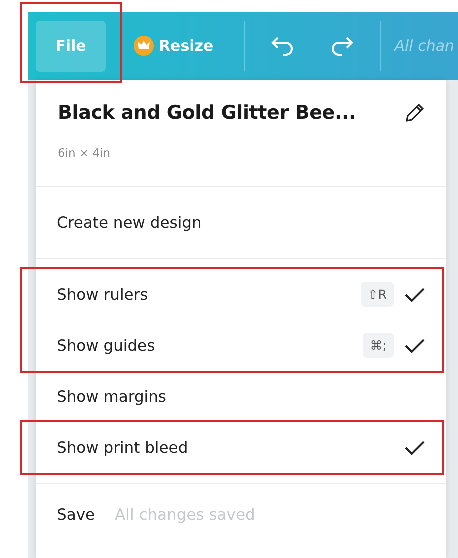 The width and height of the screenshot is (458, 558). What do you see at coordinates (185, 515) in the screenshot?
I see `save-status-note: All changes saved` at bounding box center [185, 515].